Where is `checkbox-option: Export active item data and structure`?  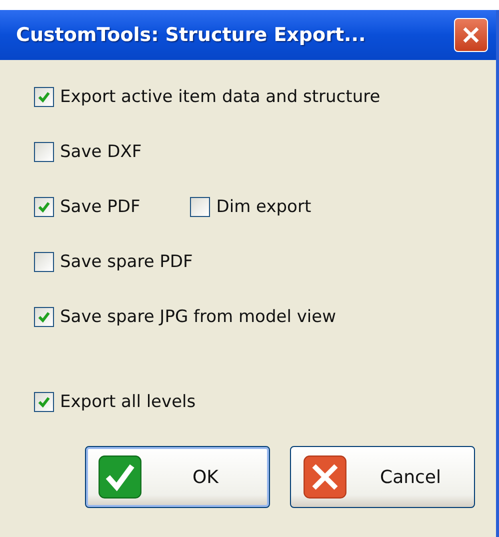 checkbox-option: Export active item data and structure is located at coordinates (207, 113).